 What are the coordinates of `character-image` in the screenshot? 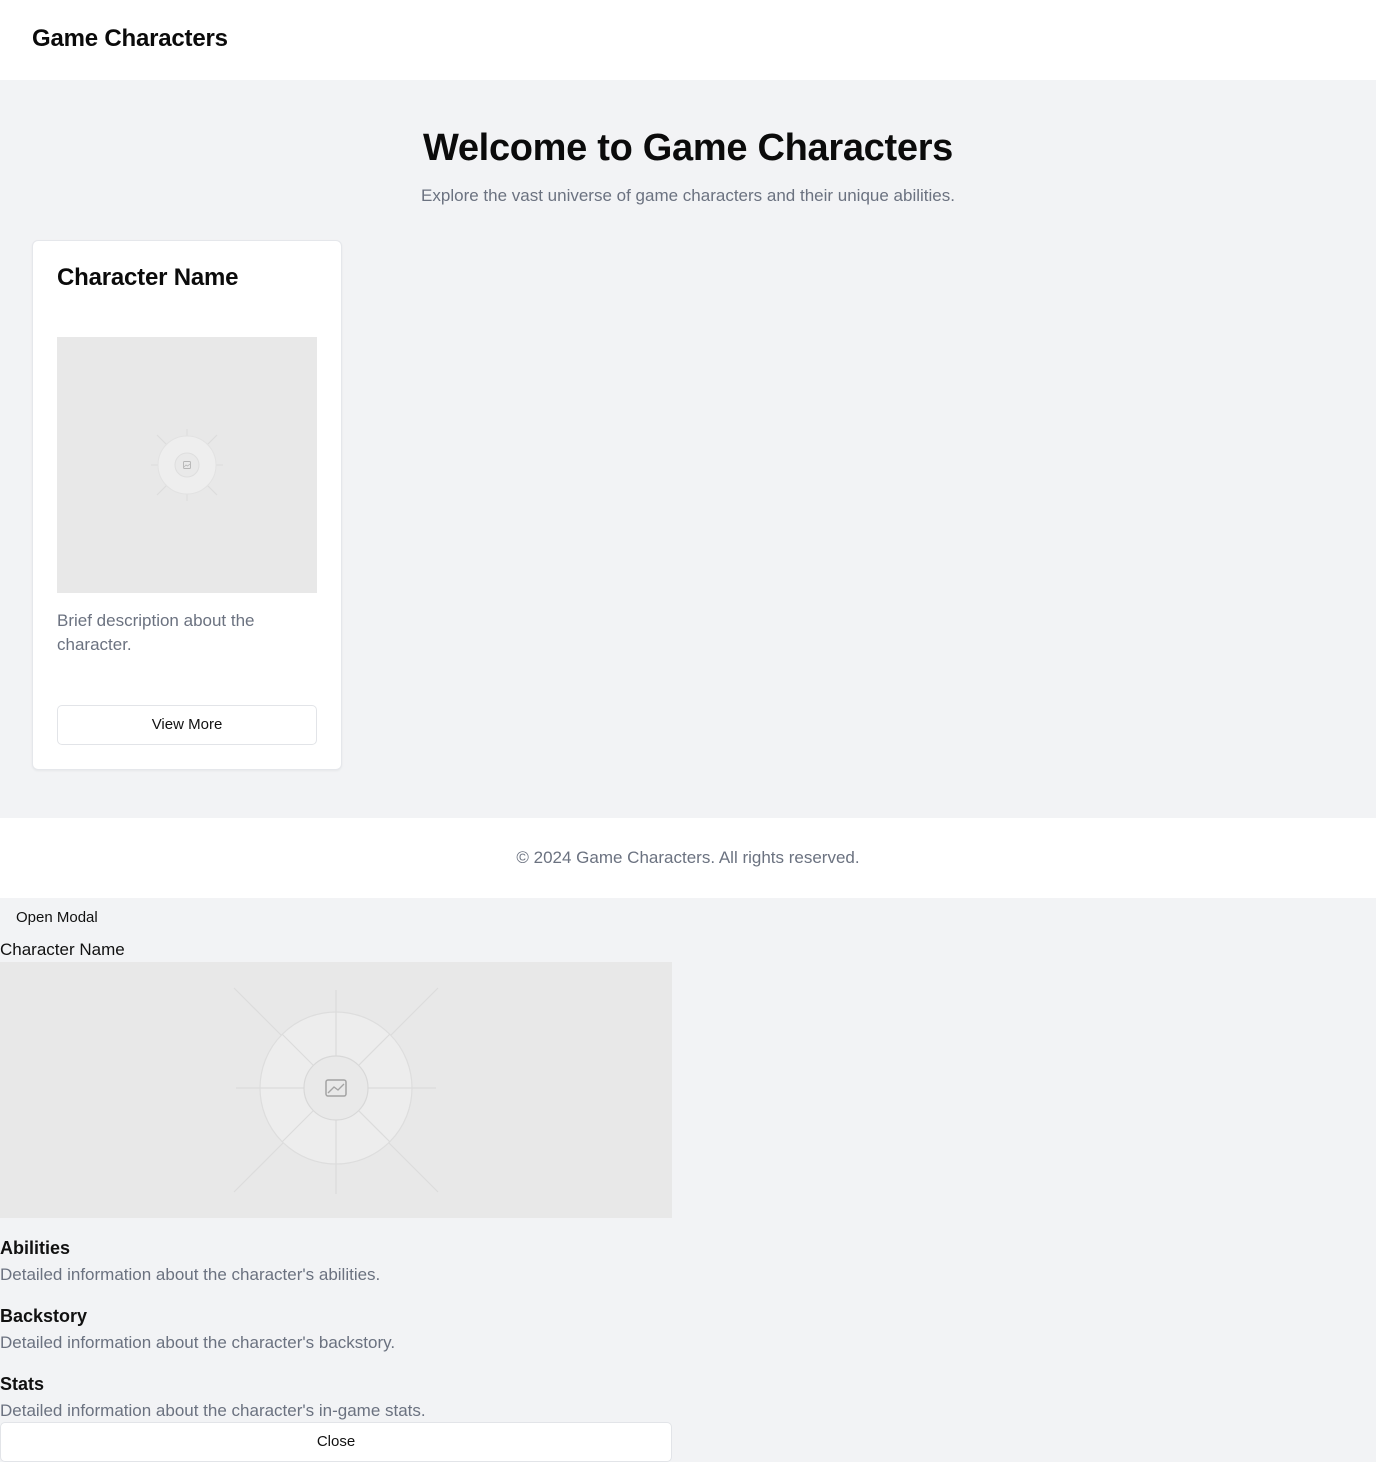 It's located at (187, 465).